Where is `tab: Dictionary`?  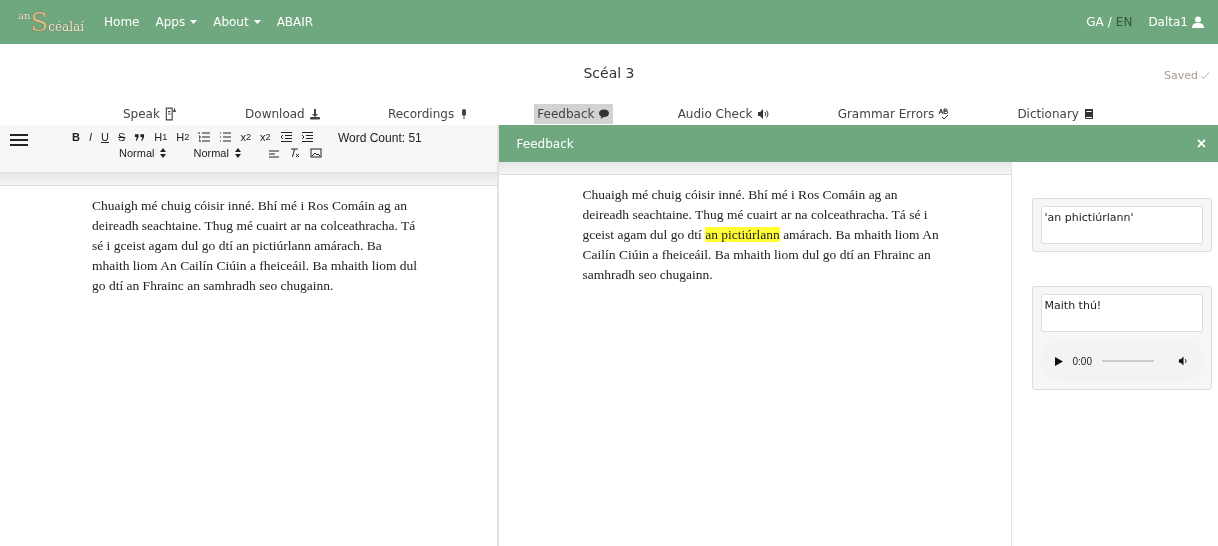
tab: Dictionary is located at coordinates (1056, 113).